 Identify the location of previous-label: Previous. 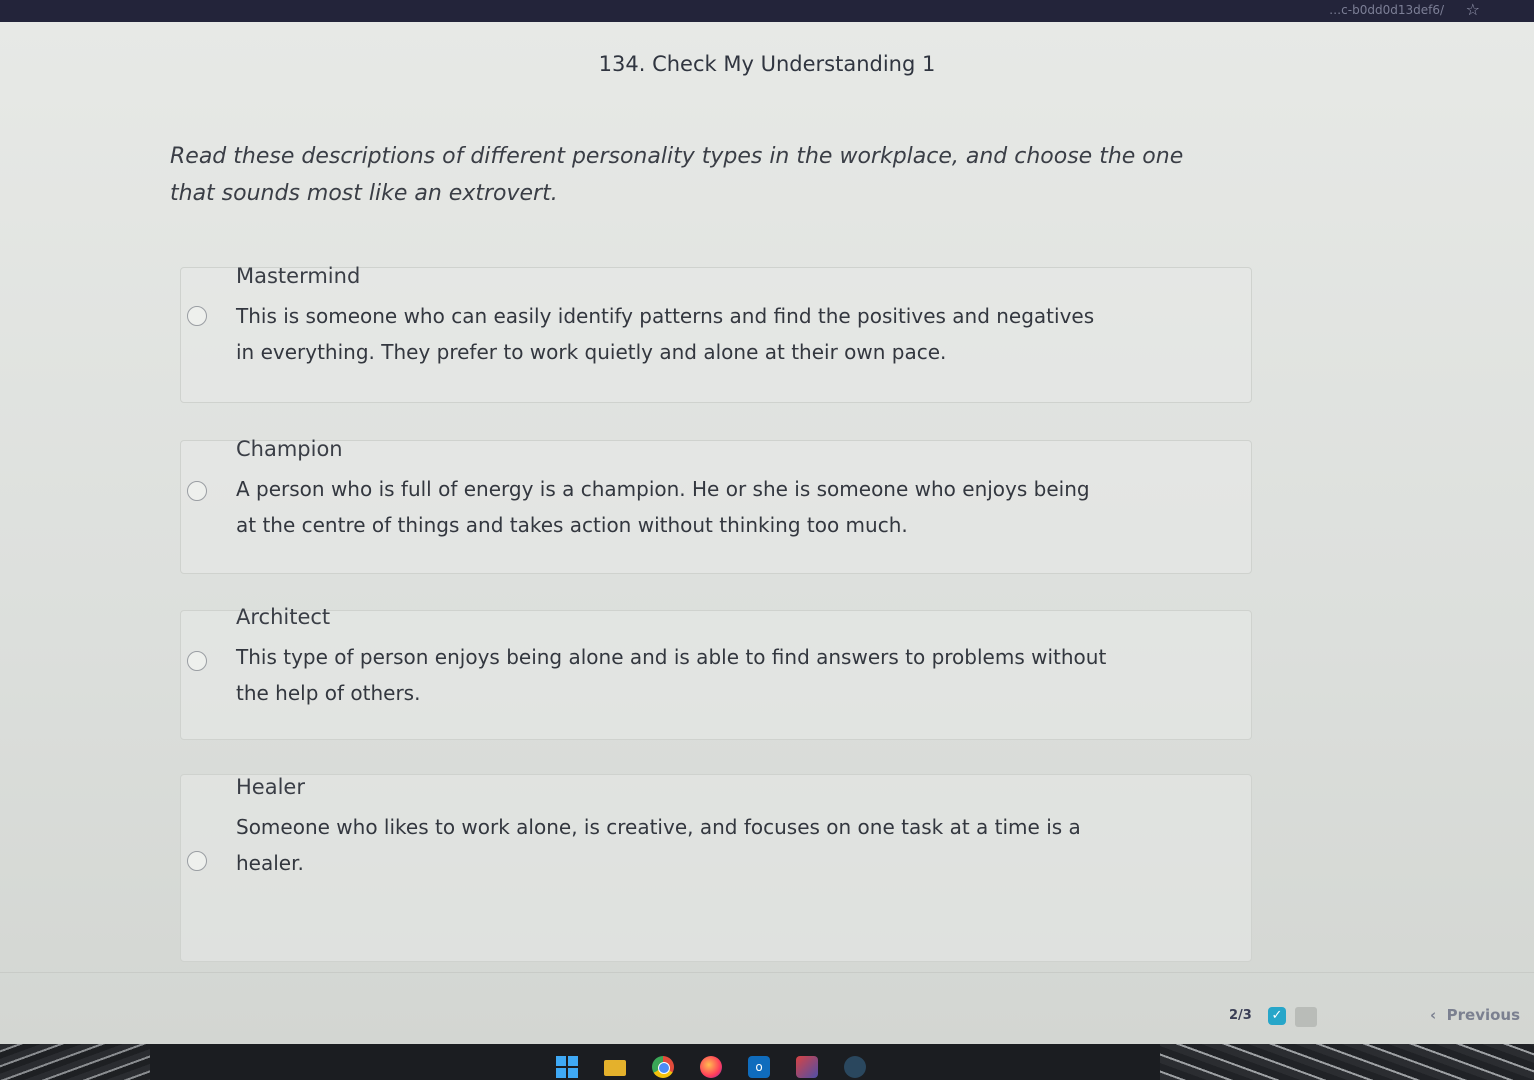
(1483, 1015).